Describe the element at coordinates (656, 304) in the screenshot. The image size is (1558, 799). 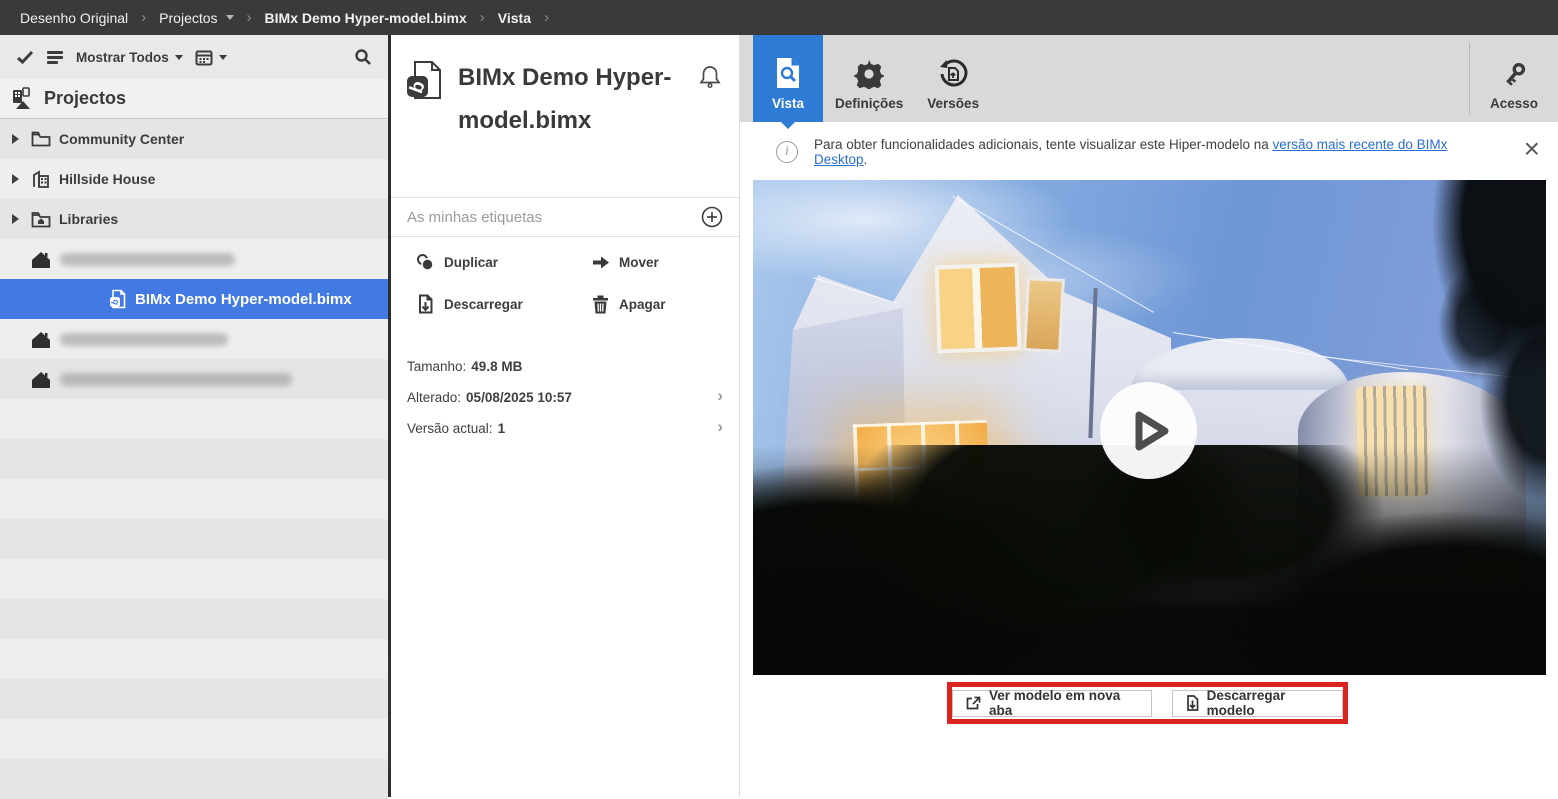
I see `delete-button: Apagar` at that location.